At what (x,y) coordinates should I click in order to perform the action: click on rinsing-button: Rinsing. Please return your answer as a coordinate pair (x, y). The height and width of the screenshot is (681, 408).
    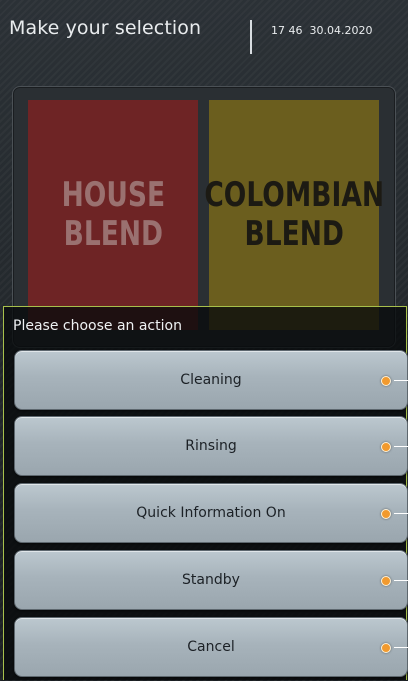
    Looking at the image, I should click on (211, 446).